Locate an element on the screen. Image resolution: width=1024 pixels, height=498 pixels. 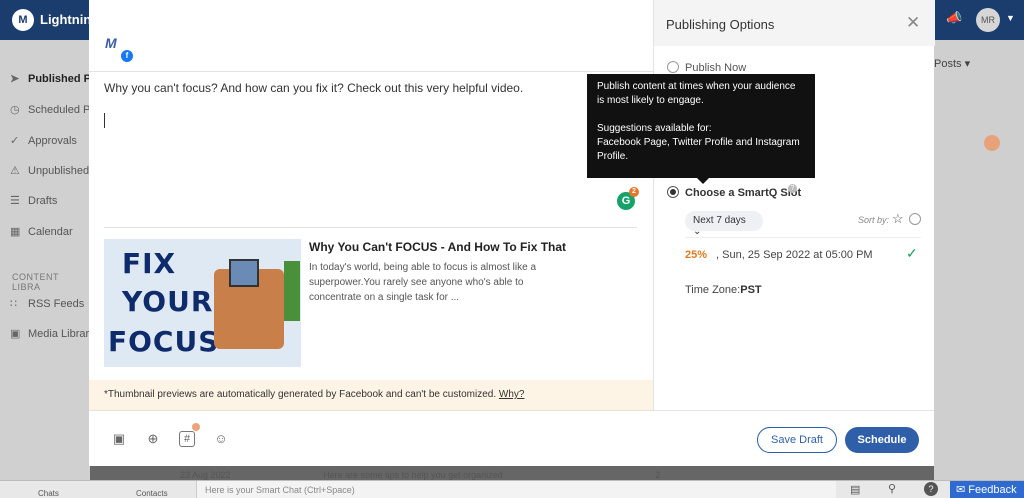
chevron-down-icon: ⌄ is located at coordinates (697, 231).